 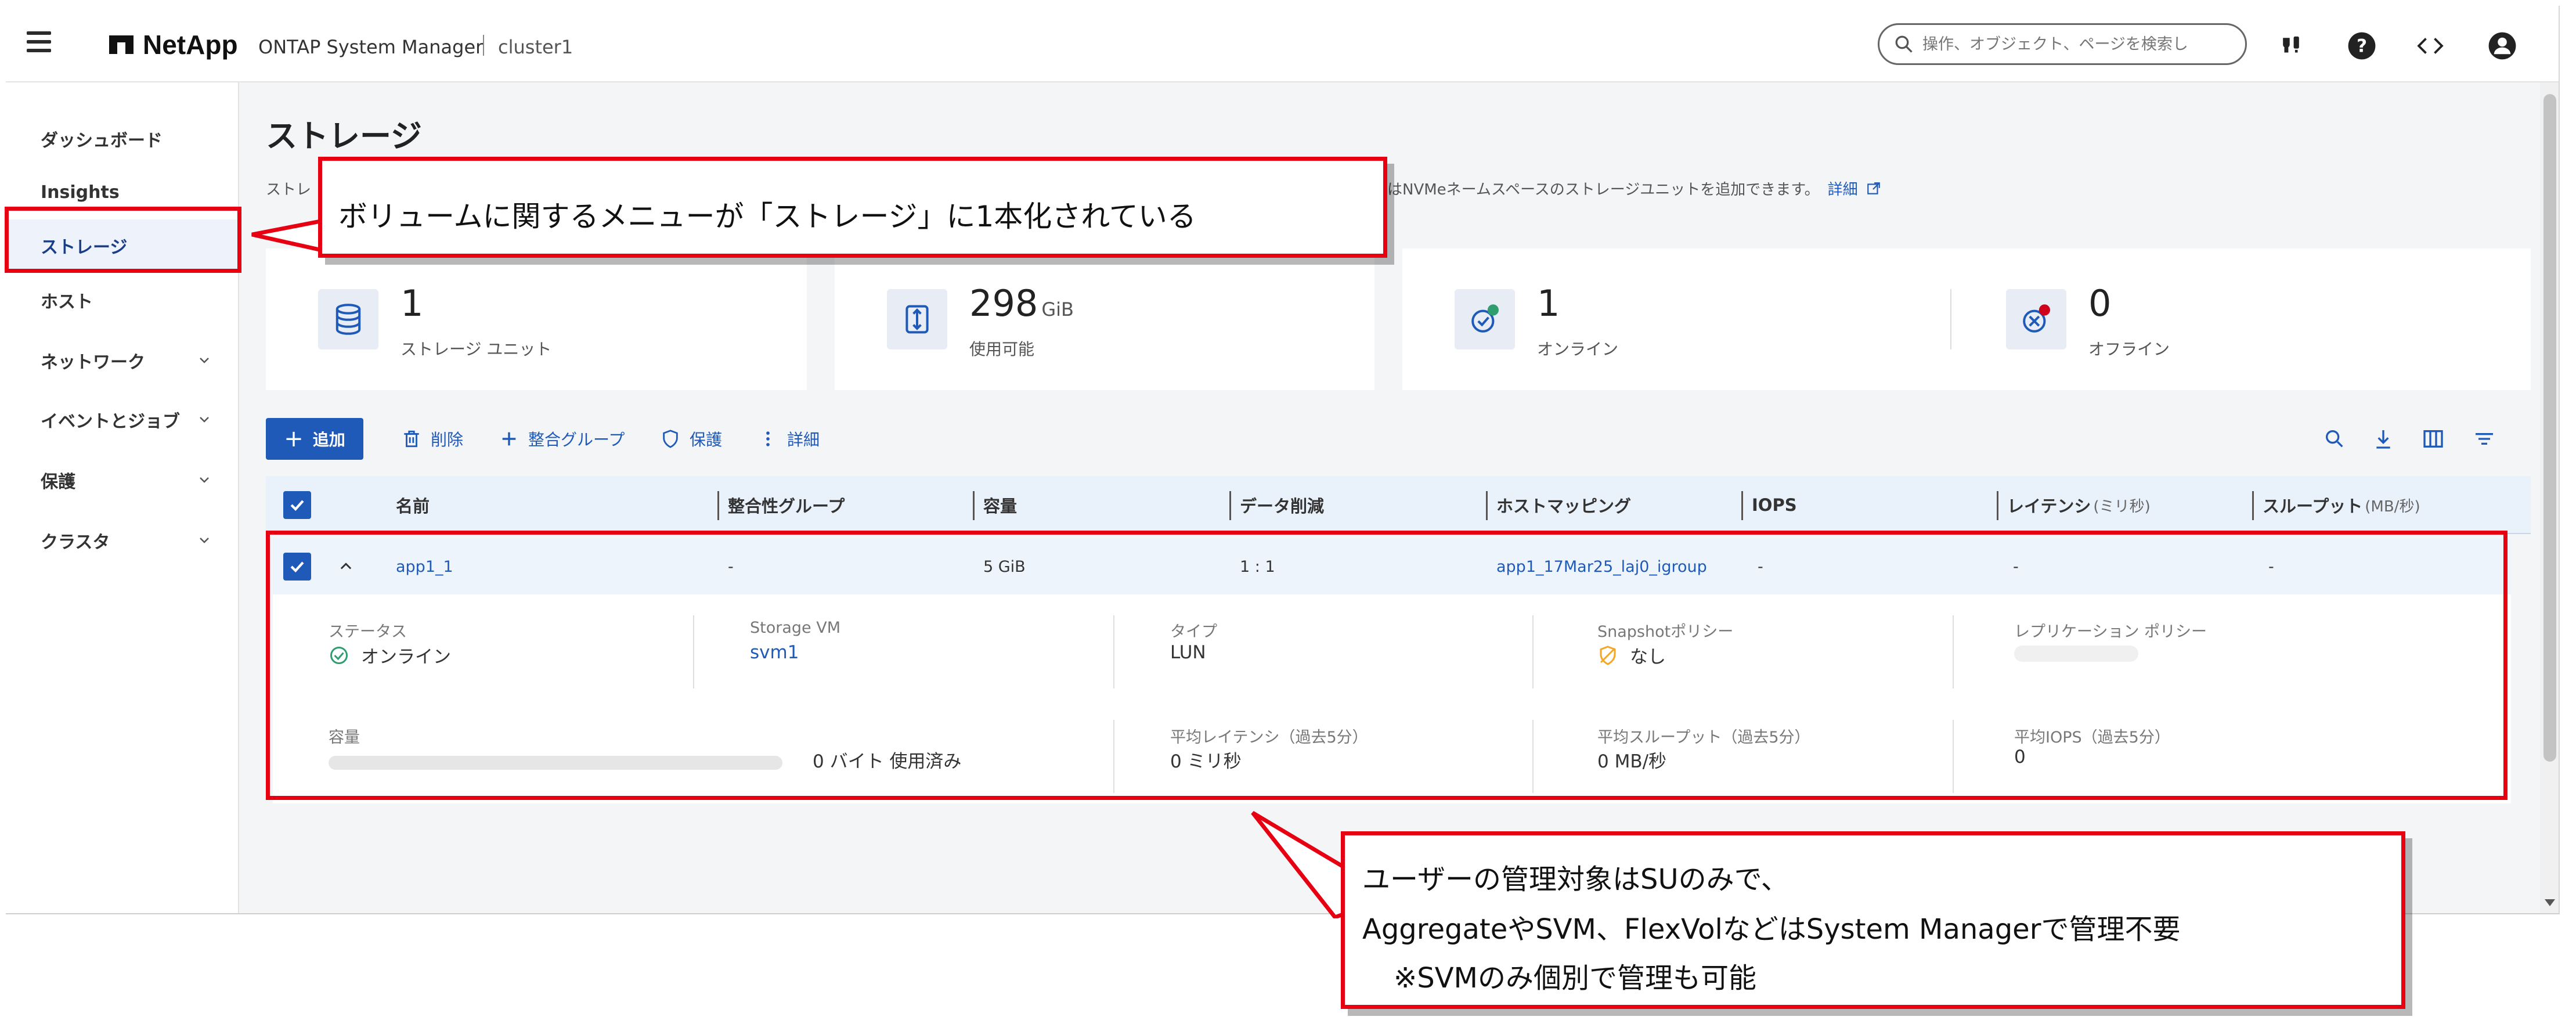 I want to click on summary-card-online-offline: 1 オンライン 0 オフライン, so click(x=1967, y=319).